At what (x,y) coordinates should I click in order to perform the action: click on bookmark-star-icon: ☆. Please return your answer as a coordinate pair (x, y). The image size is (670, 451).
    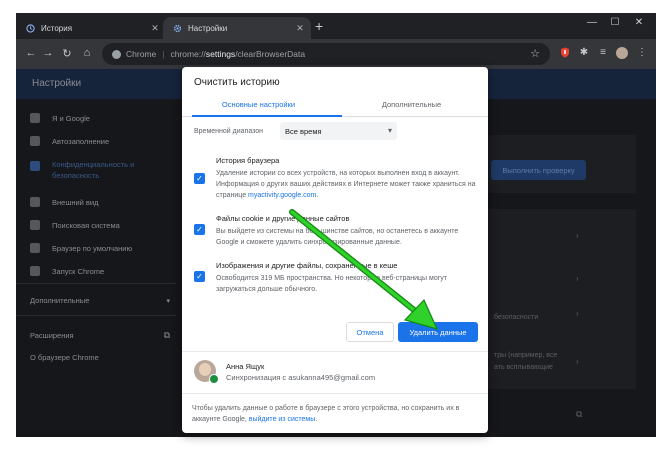
    Looking at the image, I should click on (535, 53).